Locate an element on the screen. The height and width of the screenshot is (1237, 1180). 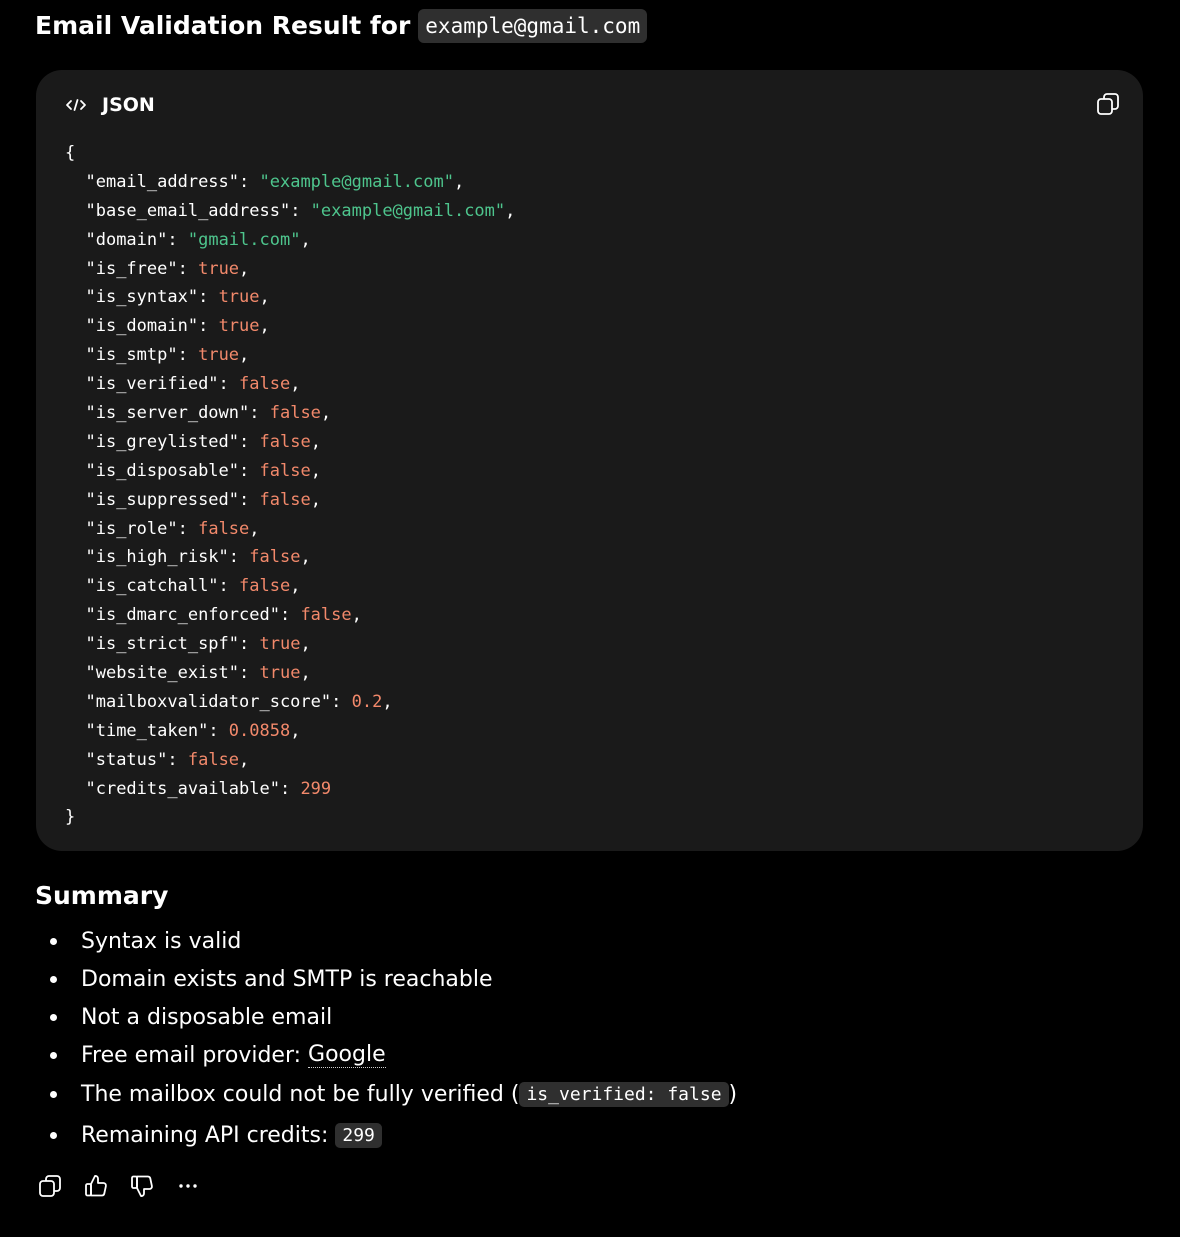
code-language-label: JSON is located at coordinates (128, 105).